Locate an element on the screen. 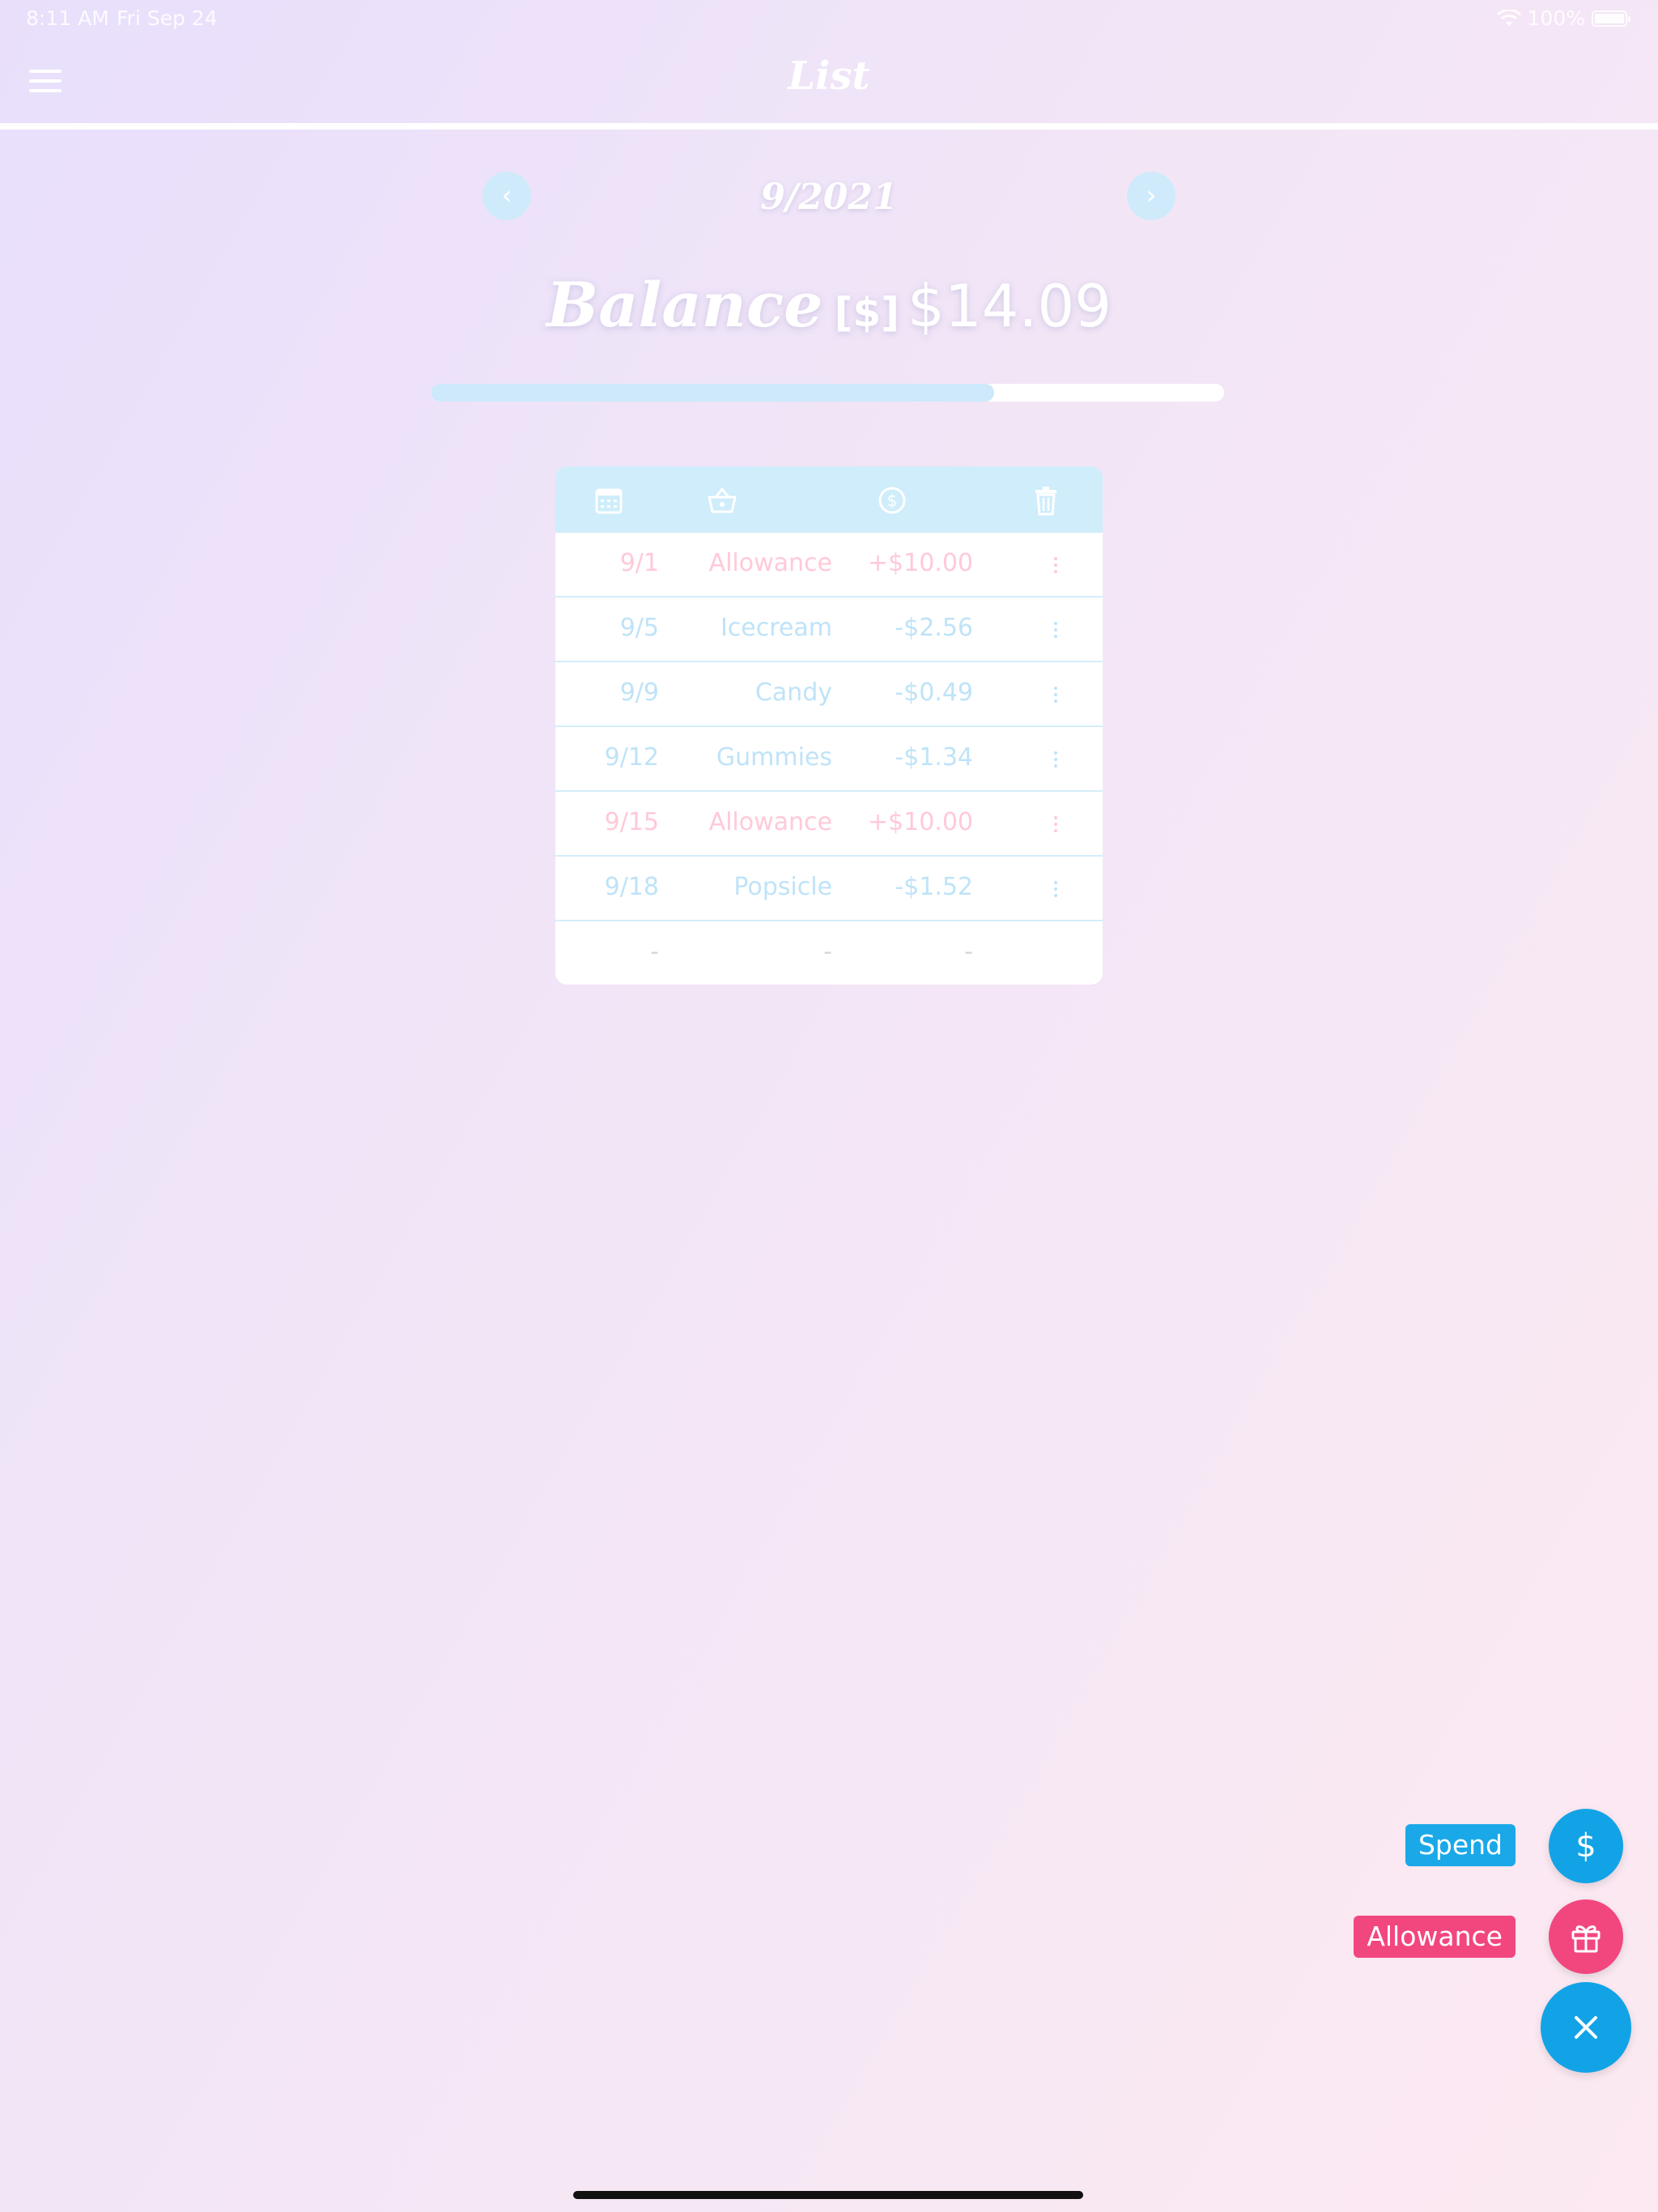 This screenshot has height=2212, width=1658. table-row: 9/12 Gummies -$1.34 is located at coordinates (829, 760).